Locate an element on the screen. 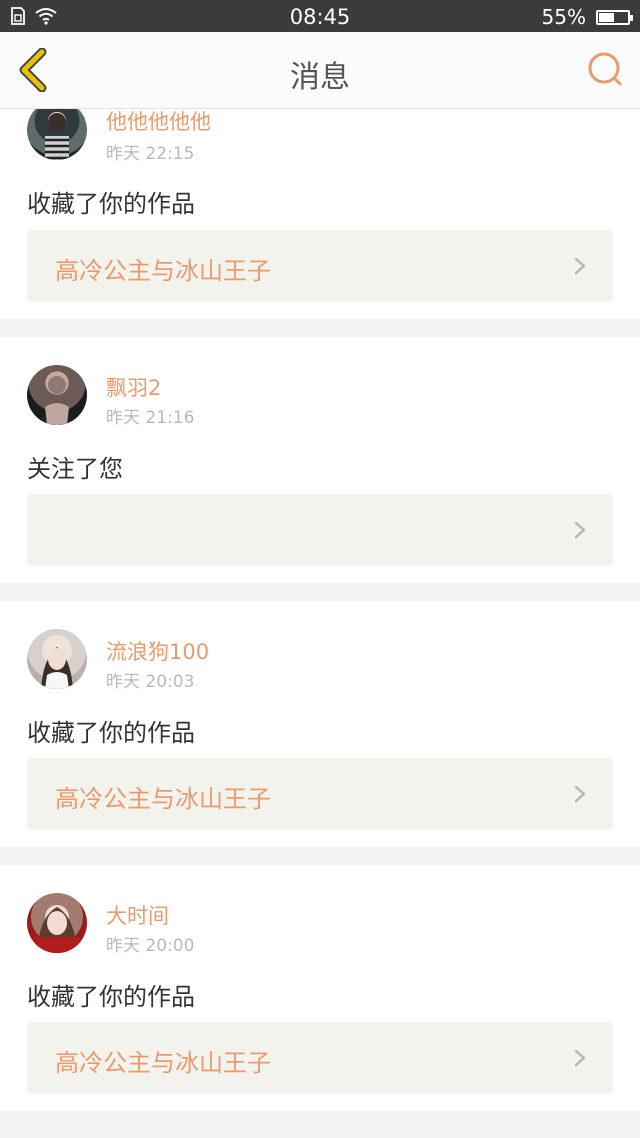 The image size is (640, 1138). message-action: 关注了您 is located at coordinates (75, 469).